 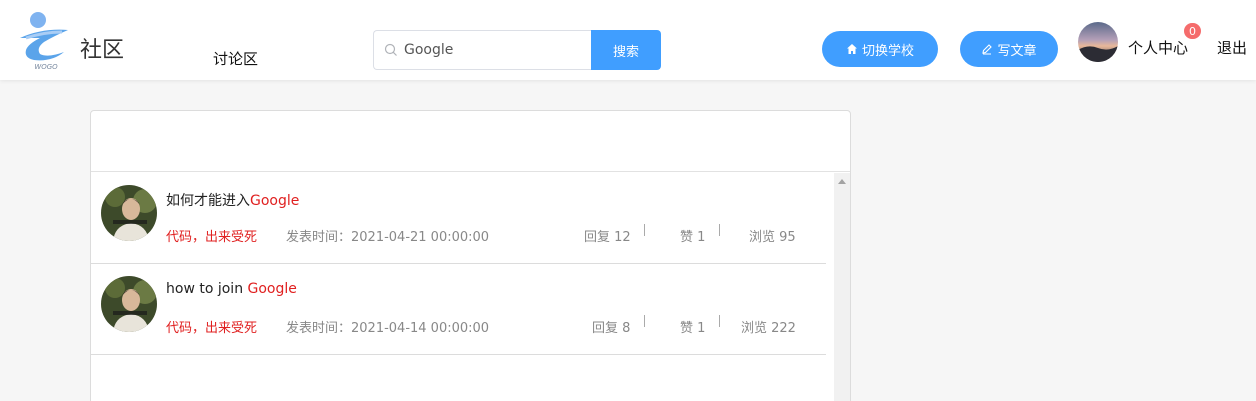 I want to click on post-title-text: how to join, so click(x=207, y=289).